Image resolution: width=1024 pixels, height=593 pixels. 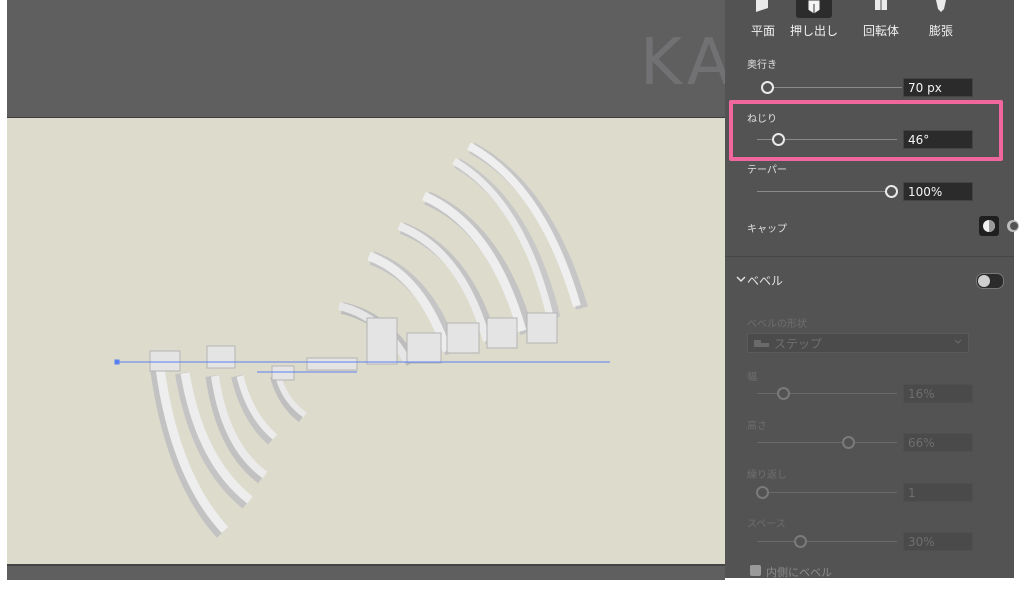 What do you see at coordinates (741, 280) in the screenshot?
I see `chevron-down-icon` at bounding box center [741, 280].